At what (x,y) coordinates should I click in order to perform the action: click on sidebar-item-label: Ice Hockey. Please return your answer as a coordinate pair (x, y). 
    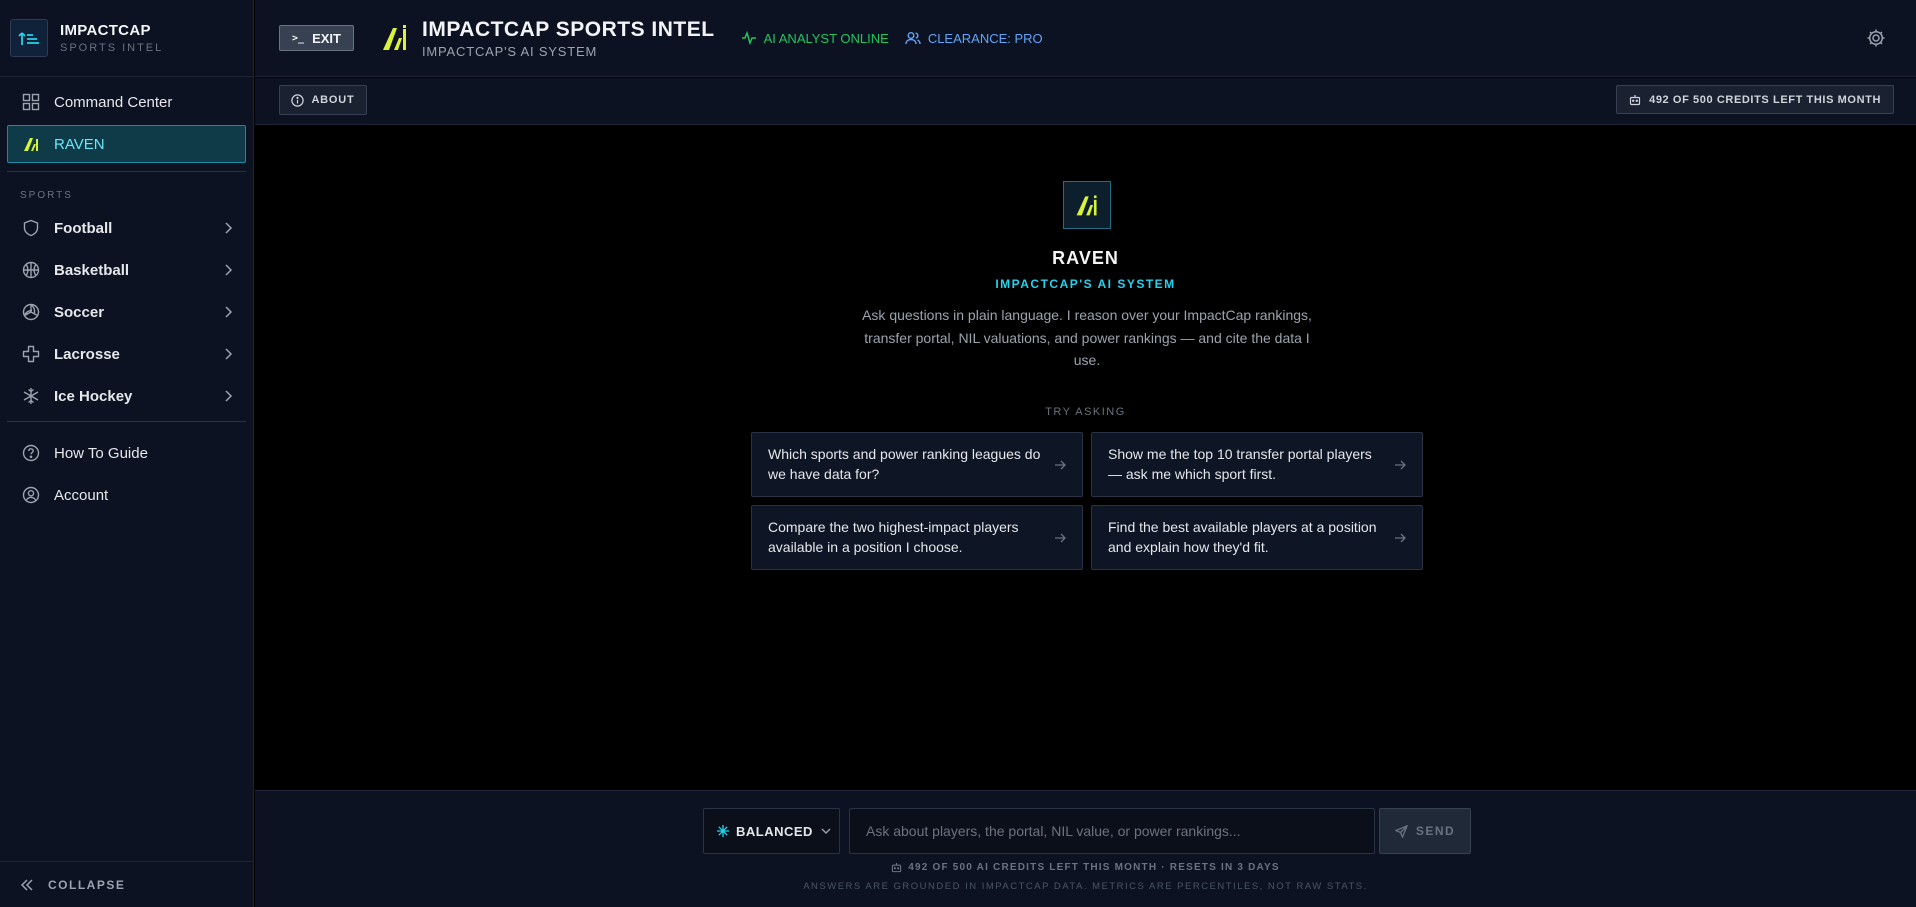
    Looking at the image, I should click on (93, 396).